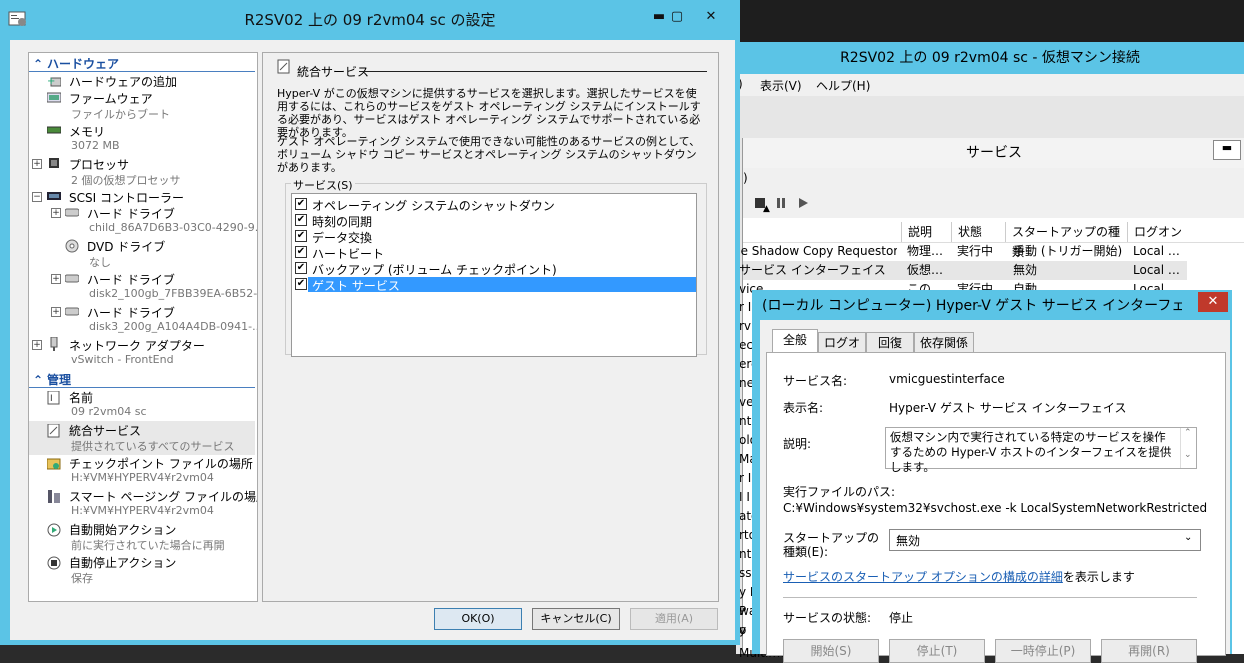 Image resolution: width=1244 pixels, height=663 pixels. I want to click on background-desktop, so click(992, 21).